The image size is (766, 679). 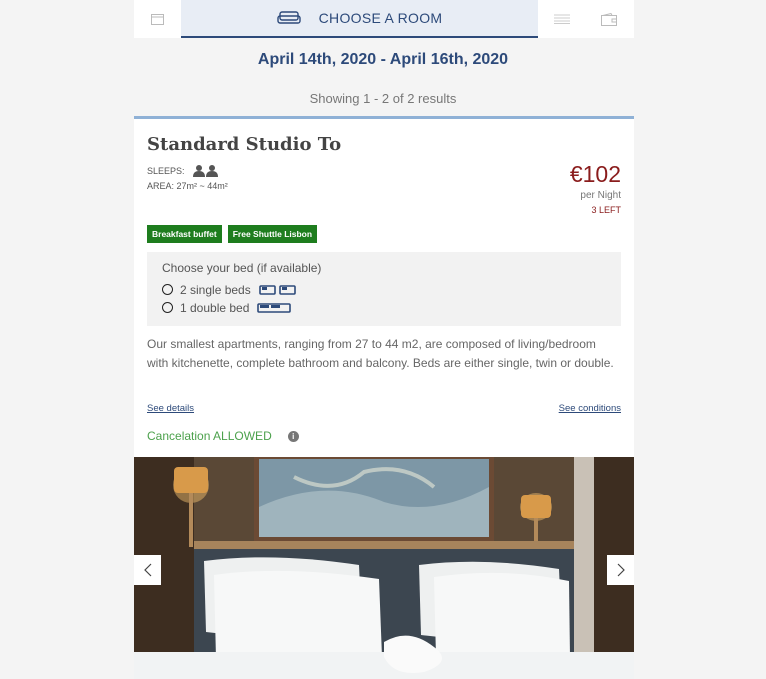 I want to click on step-choose-room: CHOOSE A ROOM, so click(x=359, y=19).